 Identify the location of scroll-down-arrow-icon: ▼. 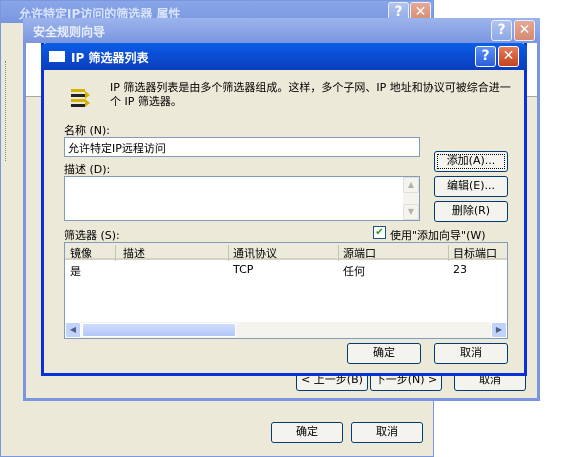
(411, 212).